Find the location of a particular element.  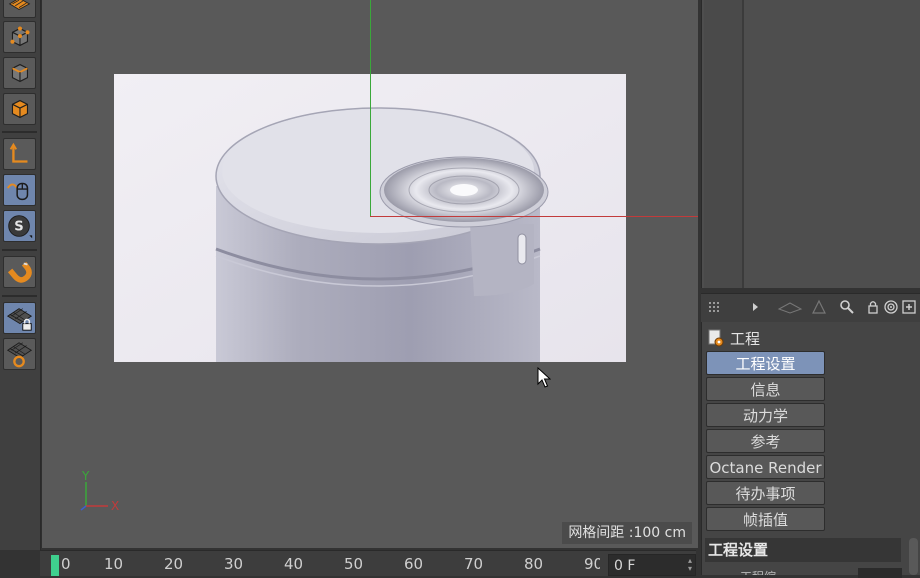

axis-mode-icon is located at coordinates (18, 152).